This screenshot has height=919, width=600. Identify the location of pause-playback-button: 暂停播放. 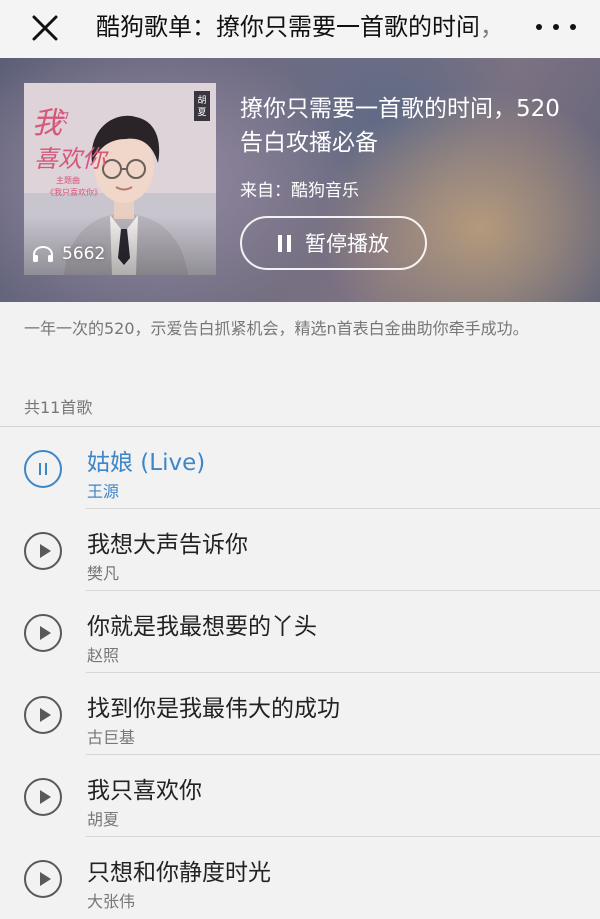
(333, 243).